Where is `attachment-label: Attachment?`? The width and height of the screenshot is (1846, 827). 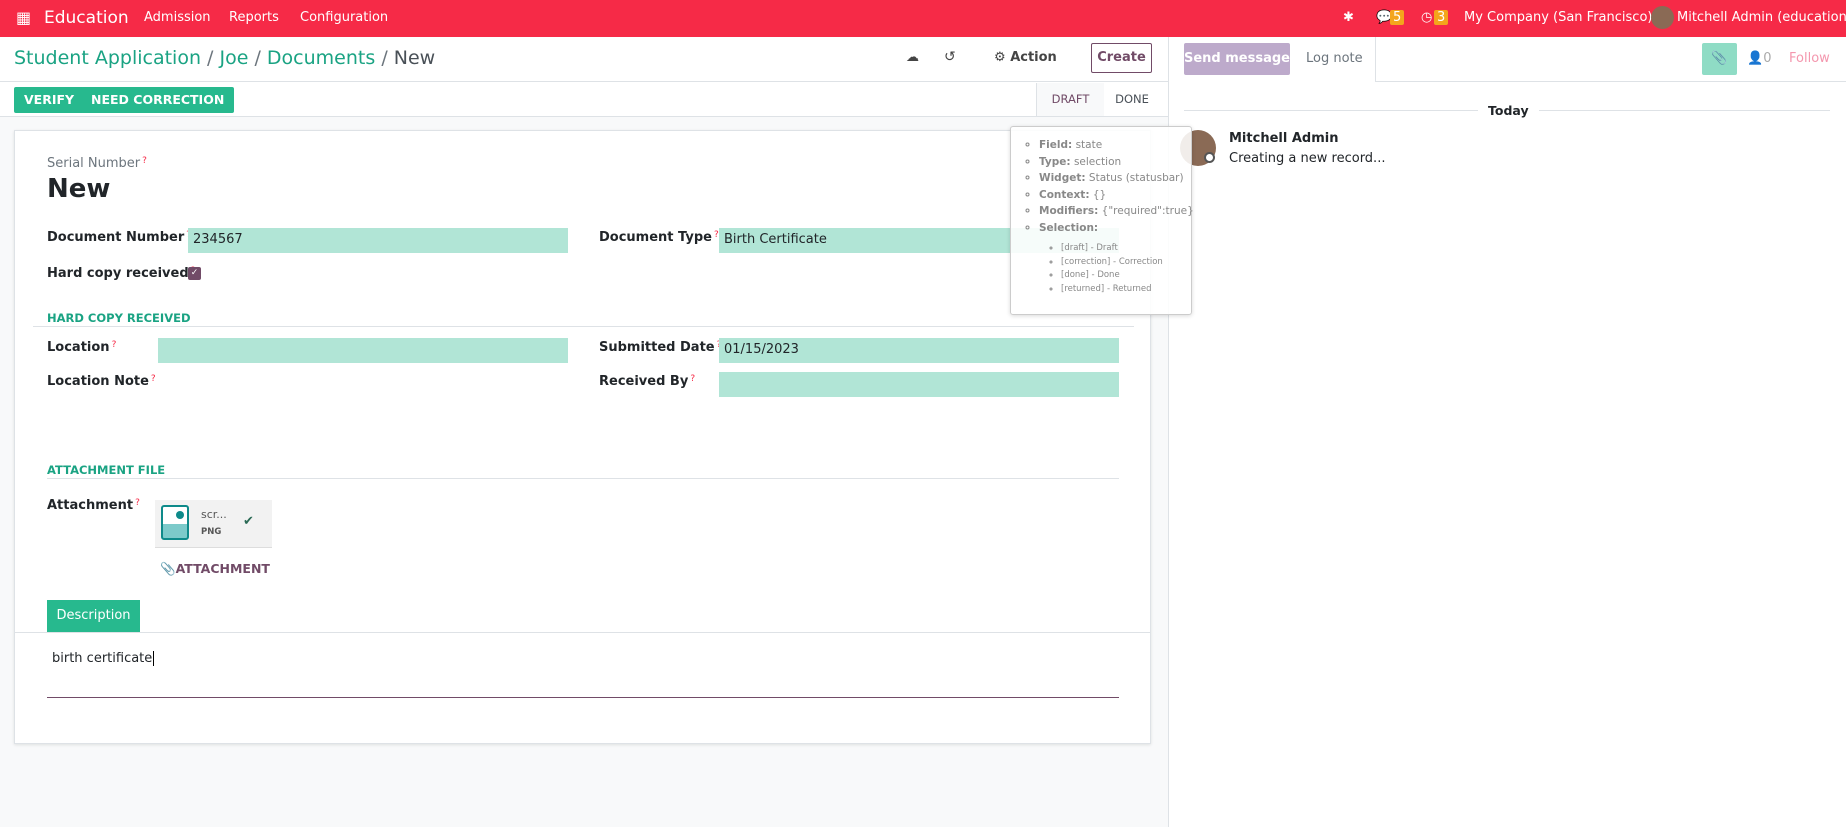 attachment-label: Attachment? is located at coordinates (93, 505).